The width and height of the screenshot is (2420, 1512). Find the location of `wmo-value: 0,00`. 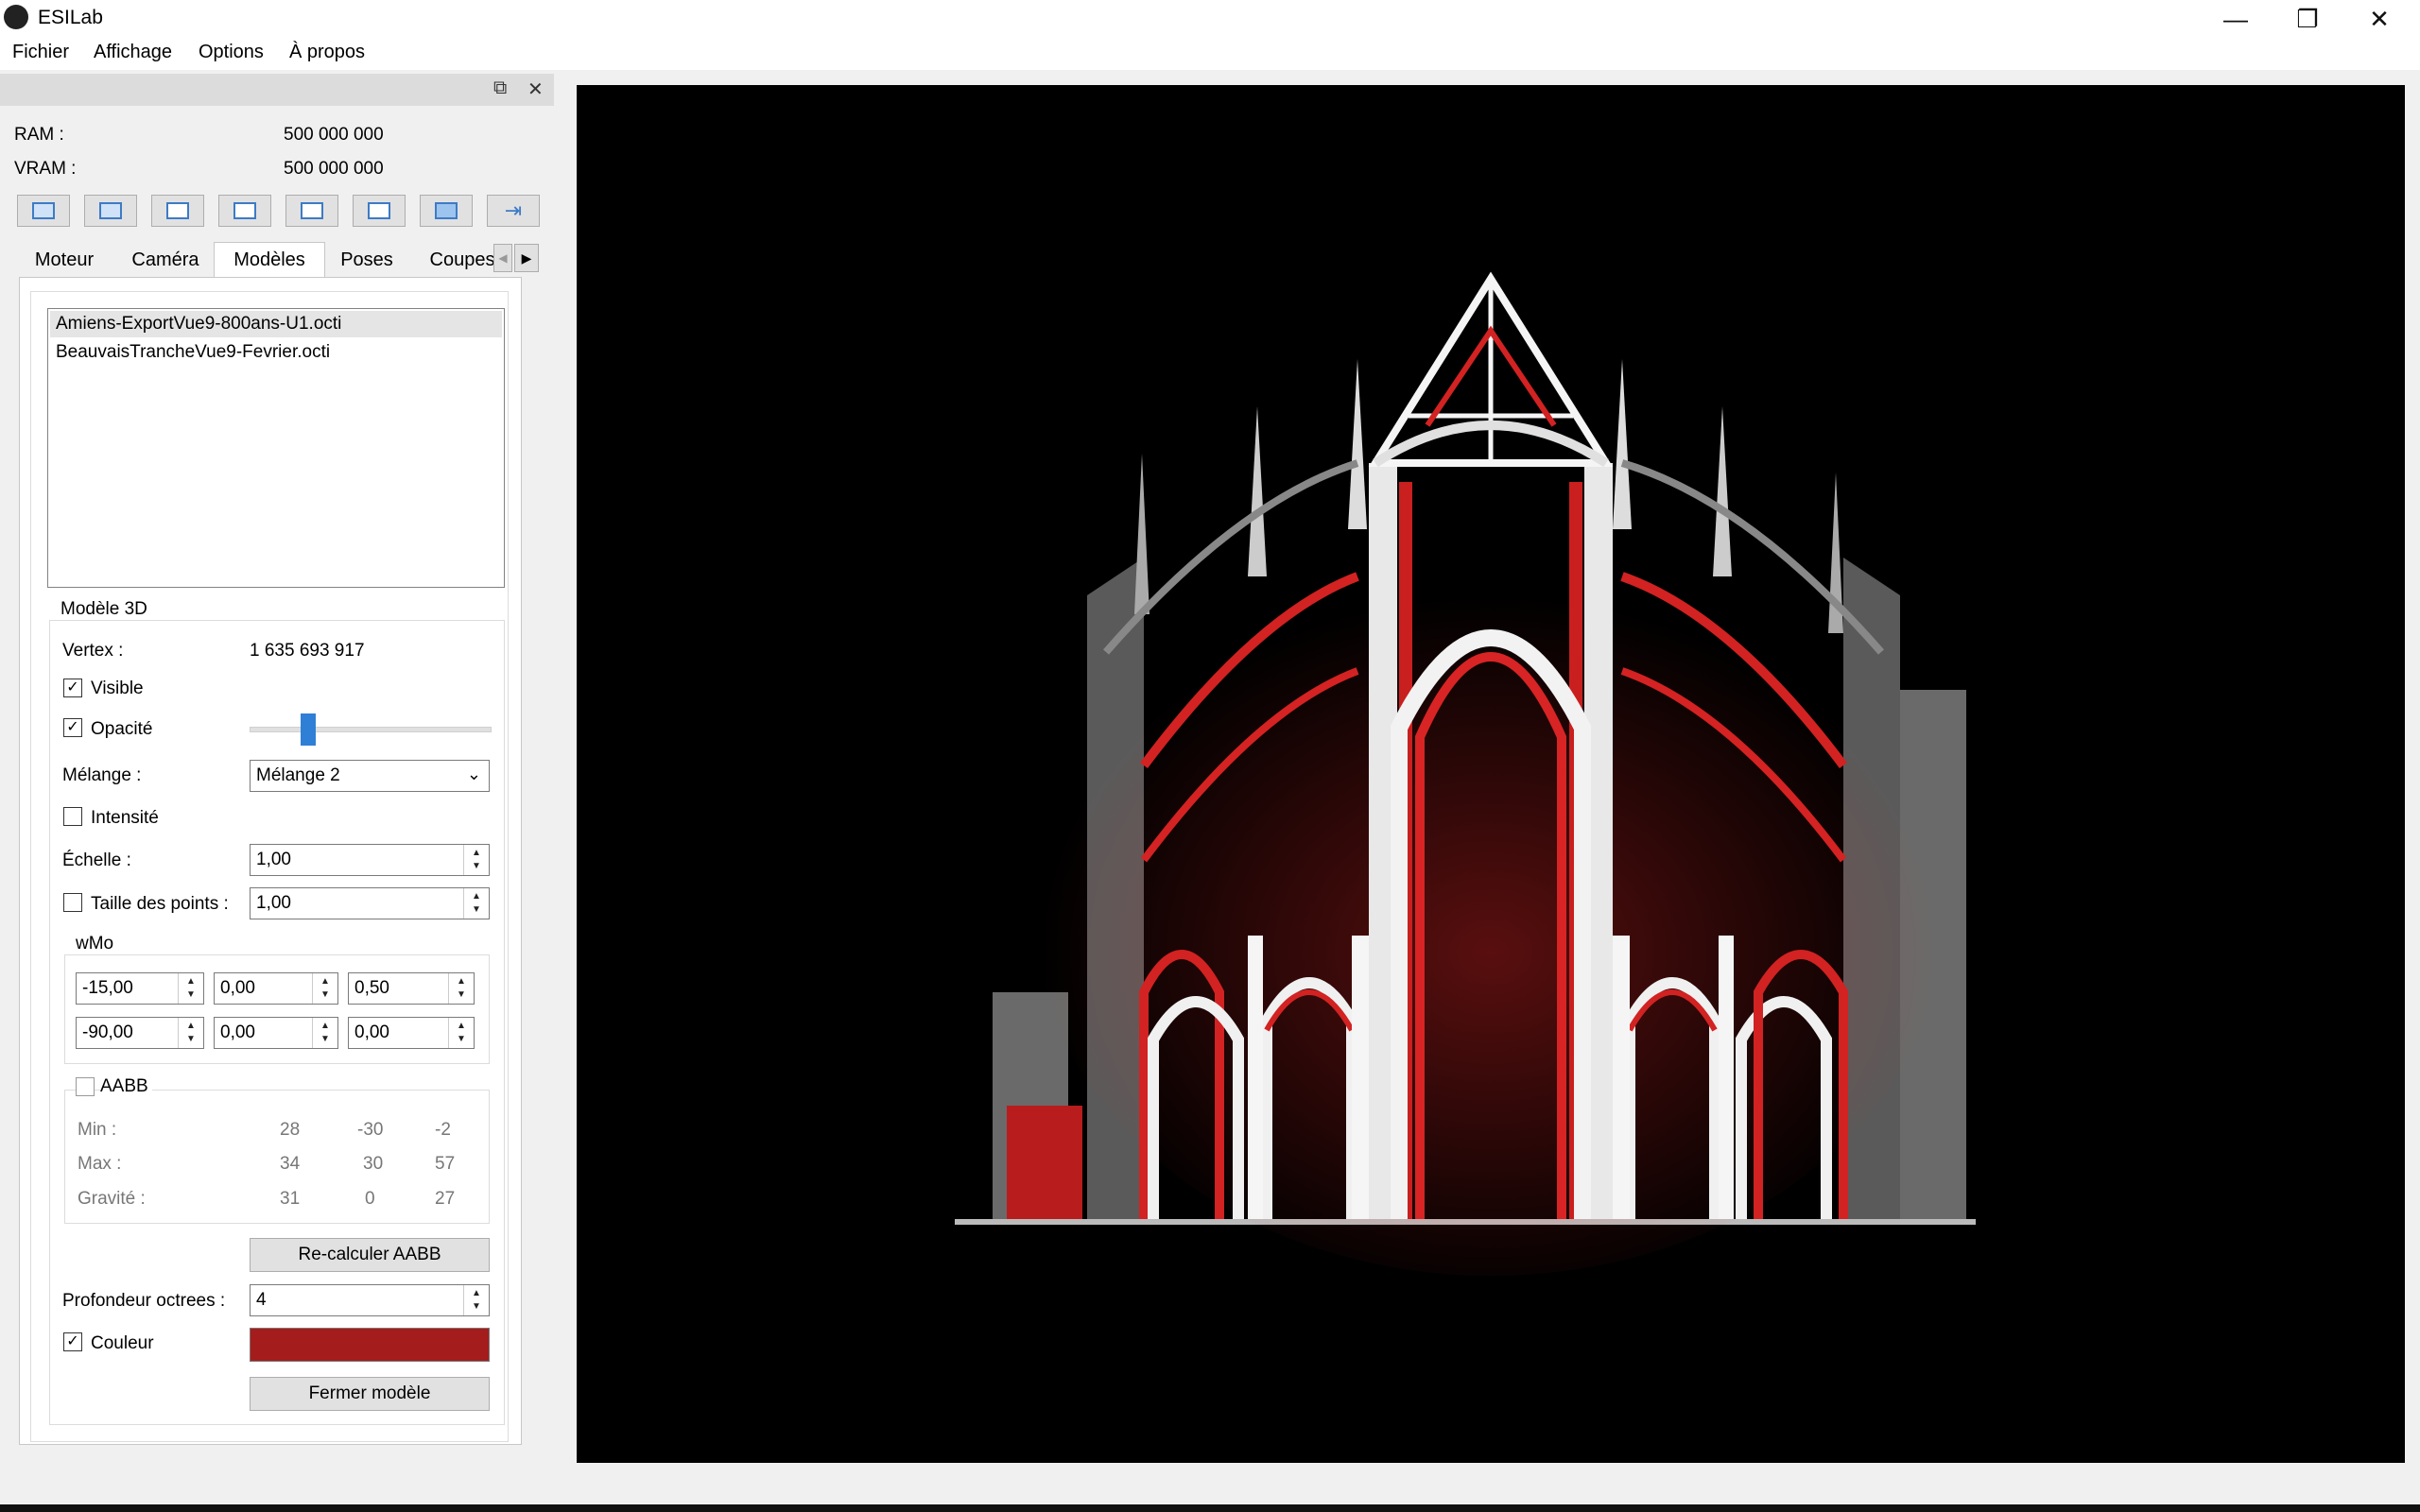

wmo-value: 0,00 is located at coordinates (237, 1032).